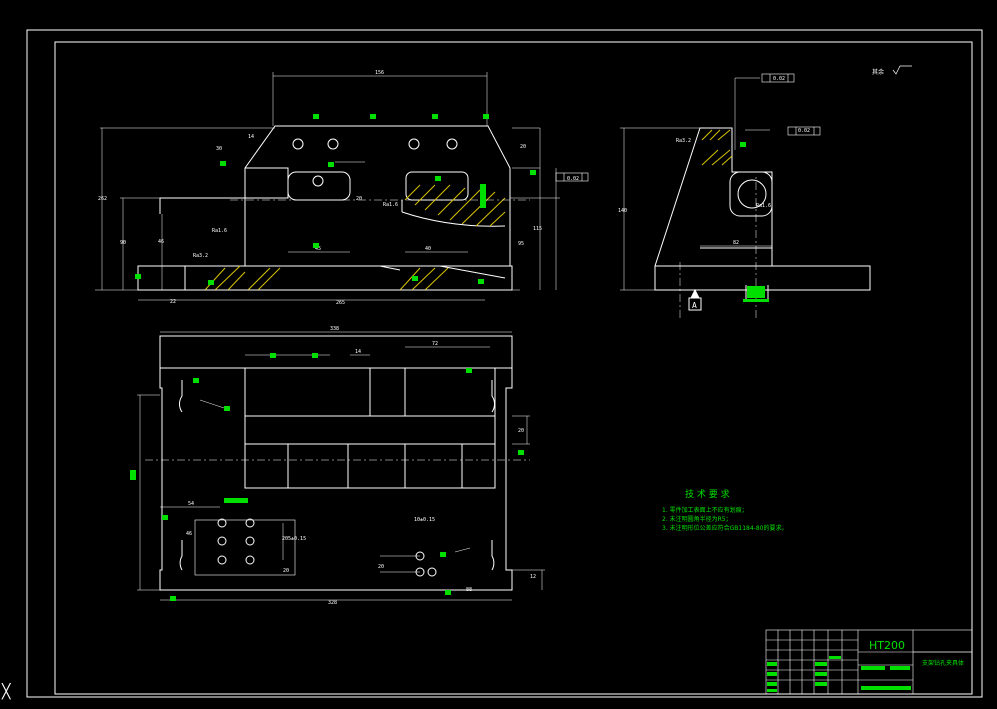  What do you see at coordinates (358, 352) in the screenshot?
I see `dim-14-top: 14` at bounding box center [358, 352].